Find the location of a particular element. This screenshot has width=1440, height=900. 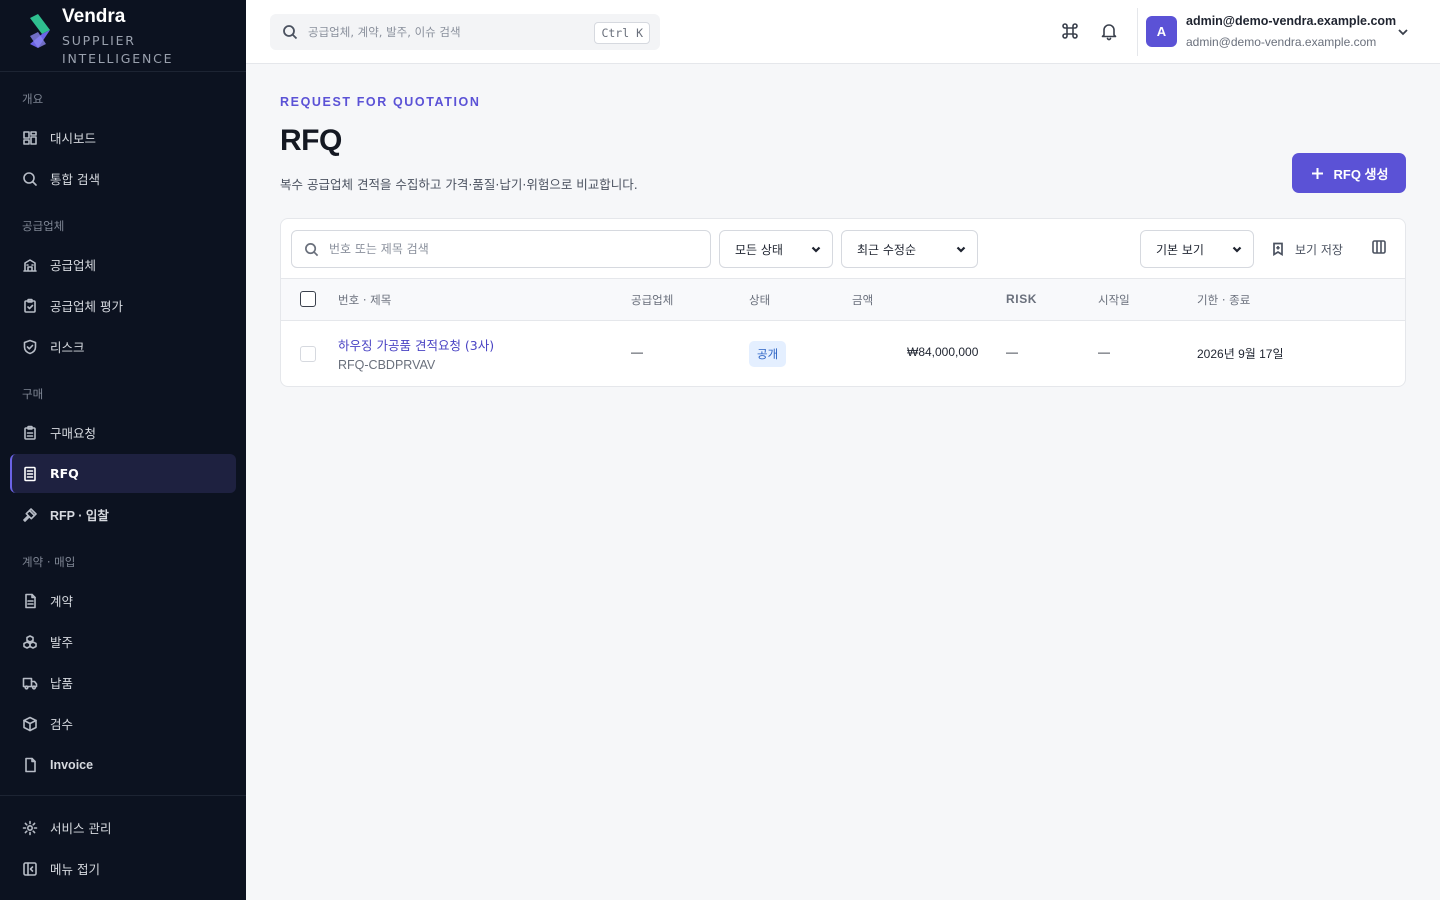

sidebar-item-label: 메뉴 접기 is located at coordinates (75, 869).